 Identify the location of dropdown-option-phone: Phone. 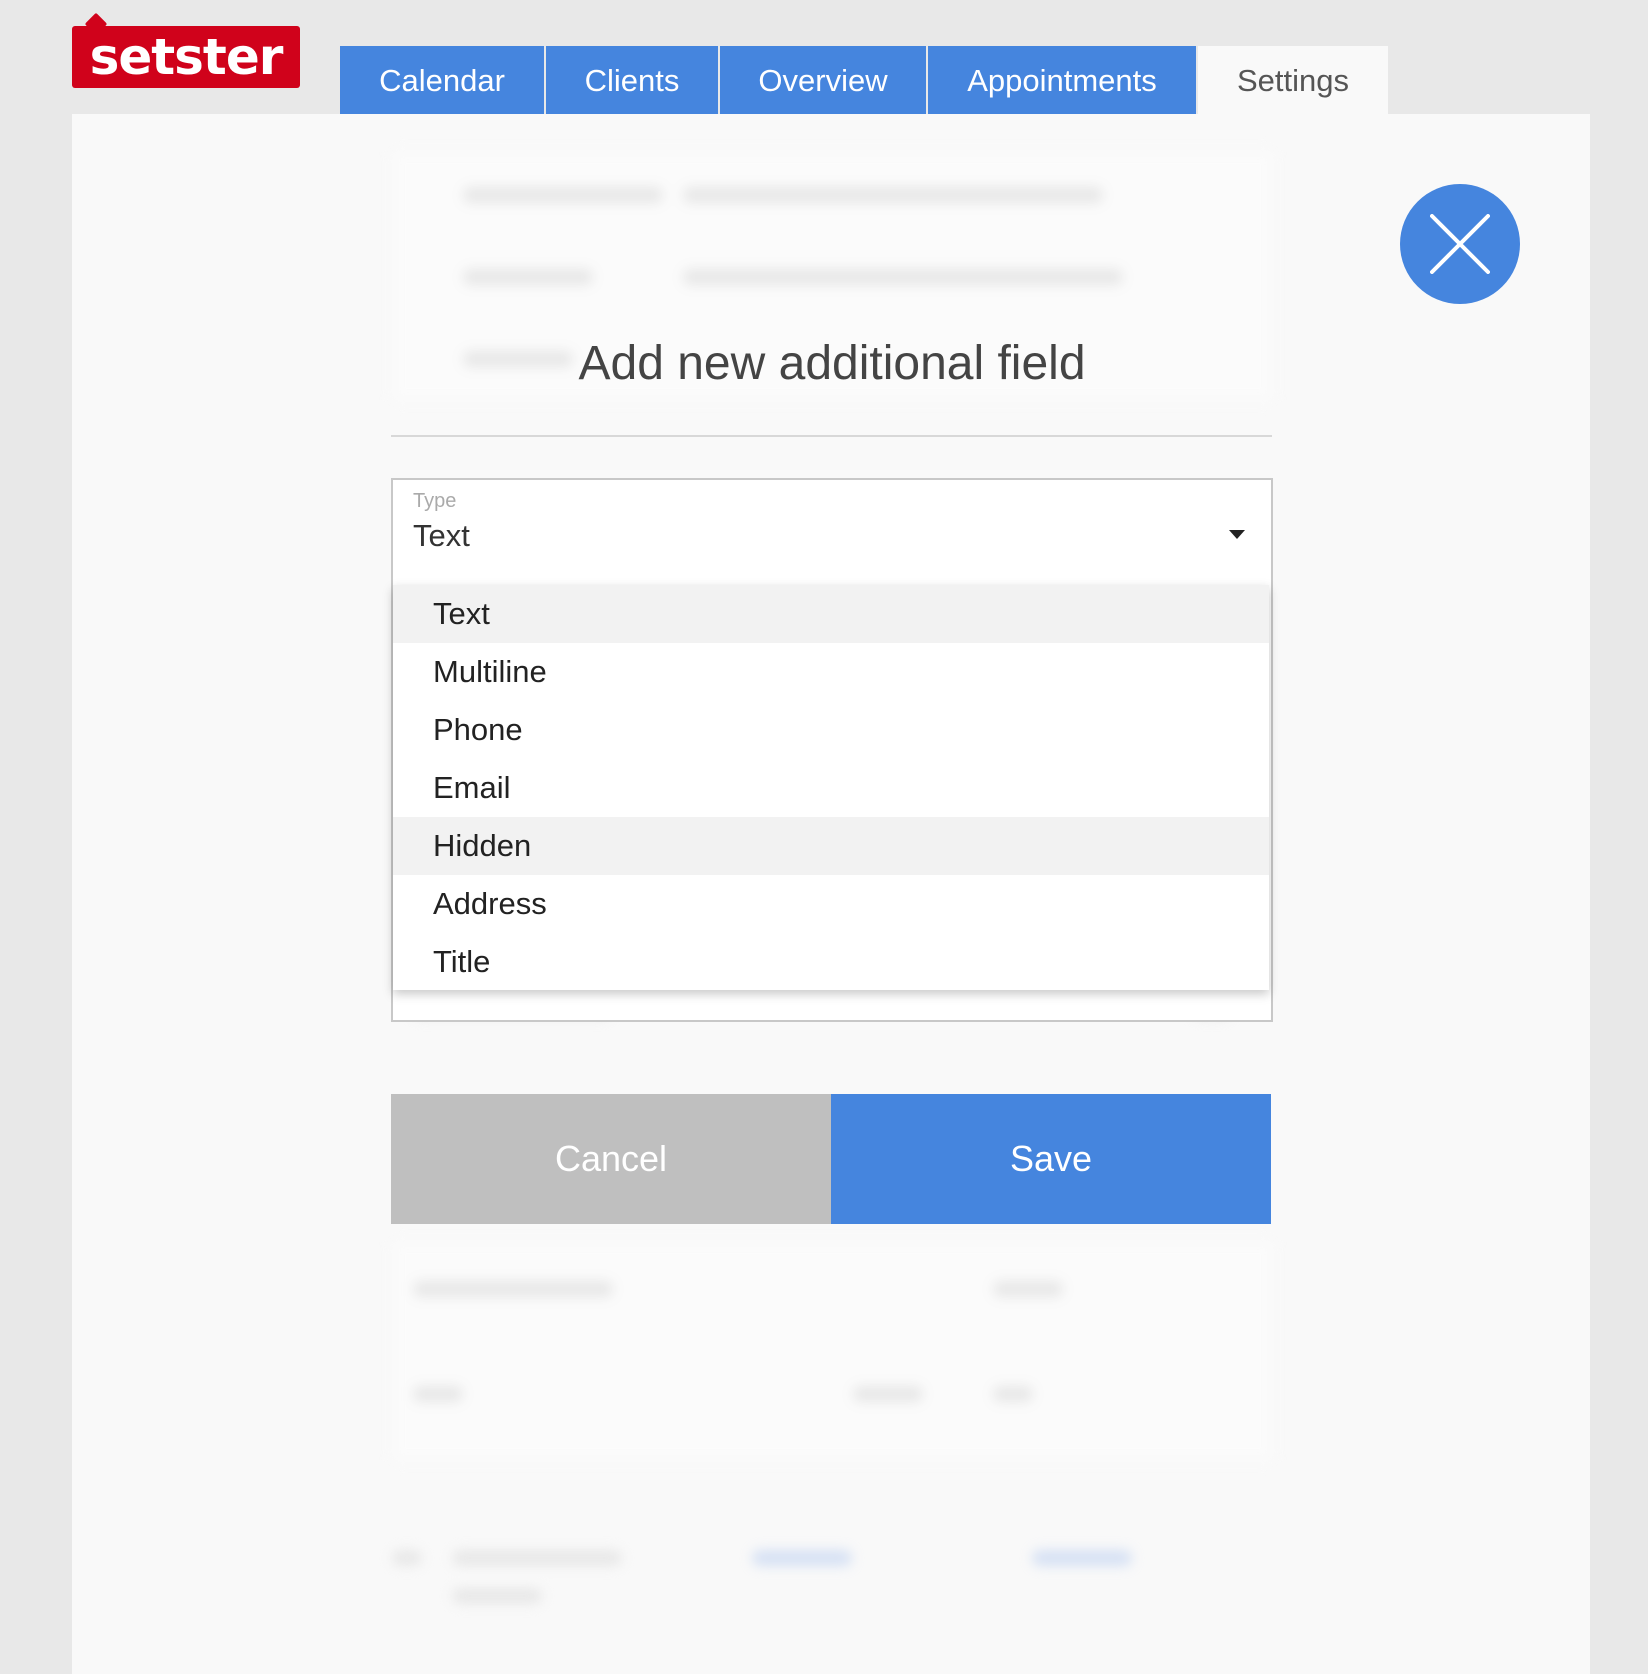
(831, 730).